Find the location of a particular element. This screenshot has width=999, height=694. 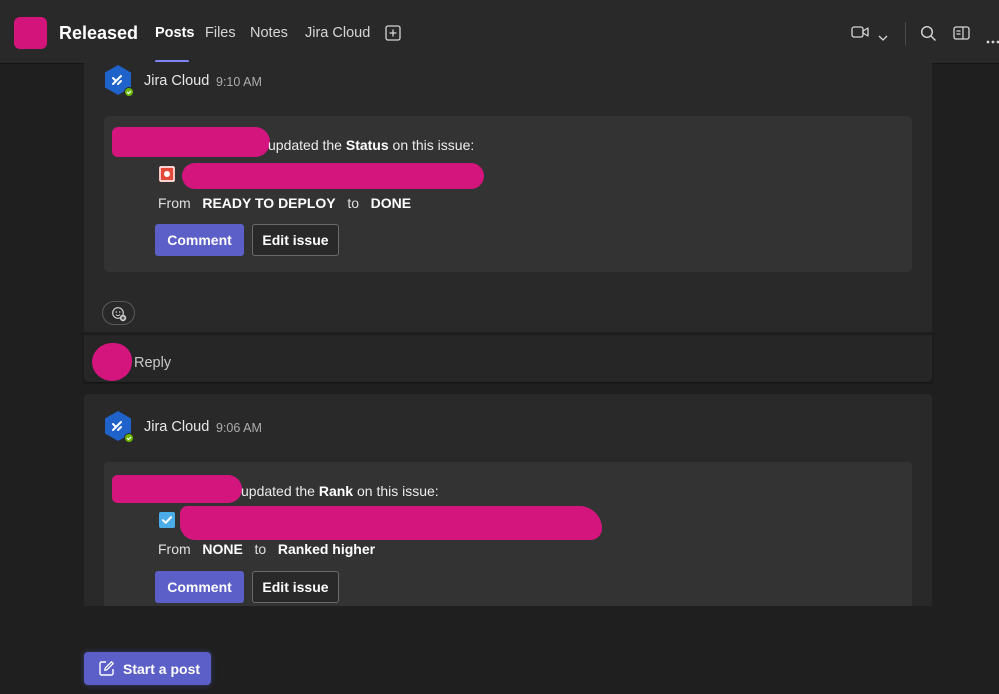

team-avatar is located at coordinates (30, 33).